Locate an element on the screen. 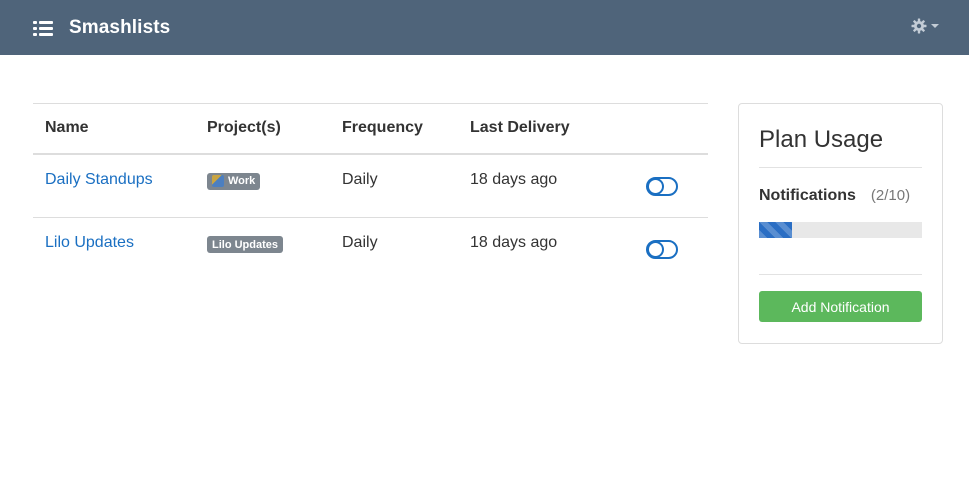  notifications-label: Notifications is located at coordinates (807, 195).